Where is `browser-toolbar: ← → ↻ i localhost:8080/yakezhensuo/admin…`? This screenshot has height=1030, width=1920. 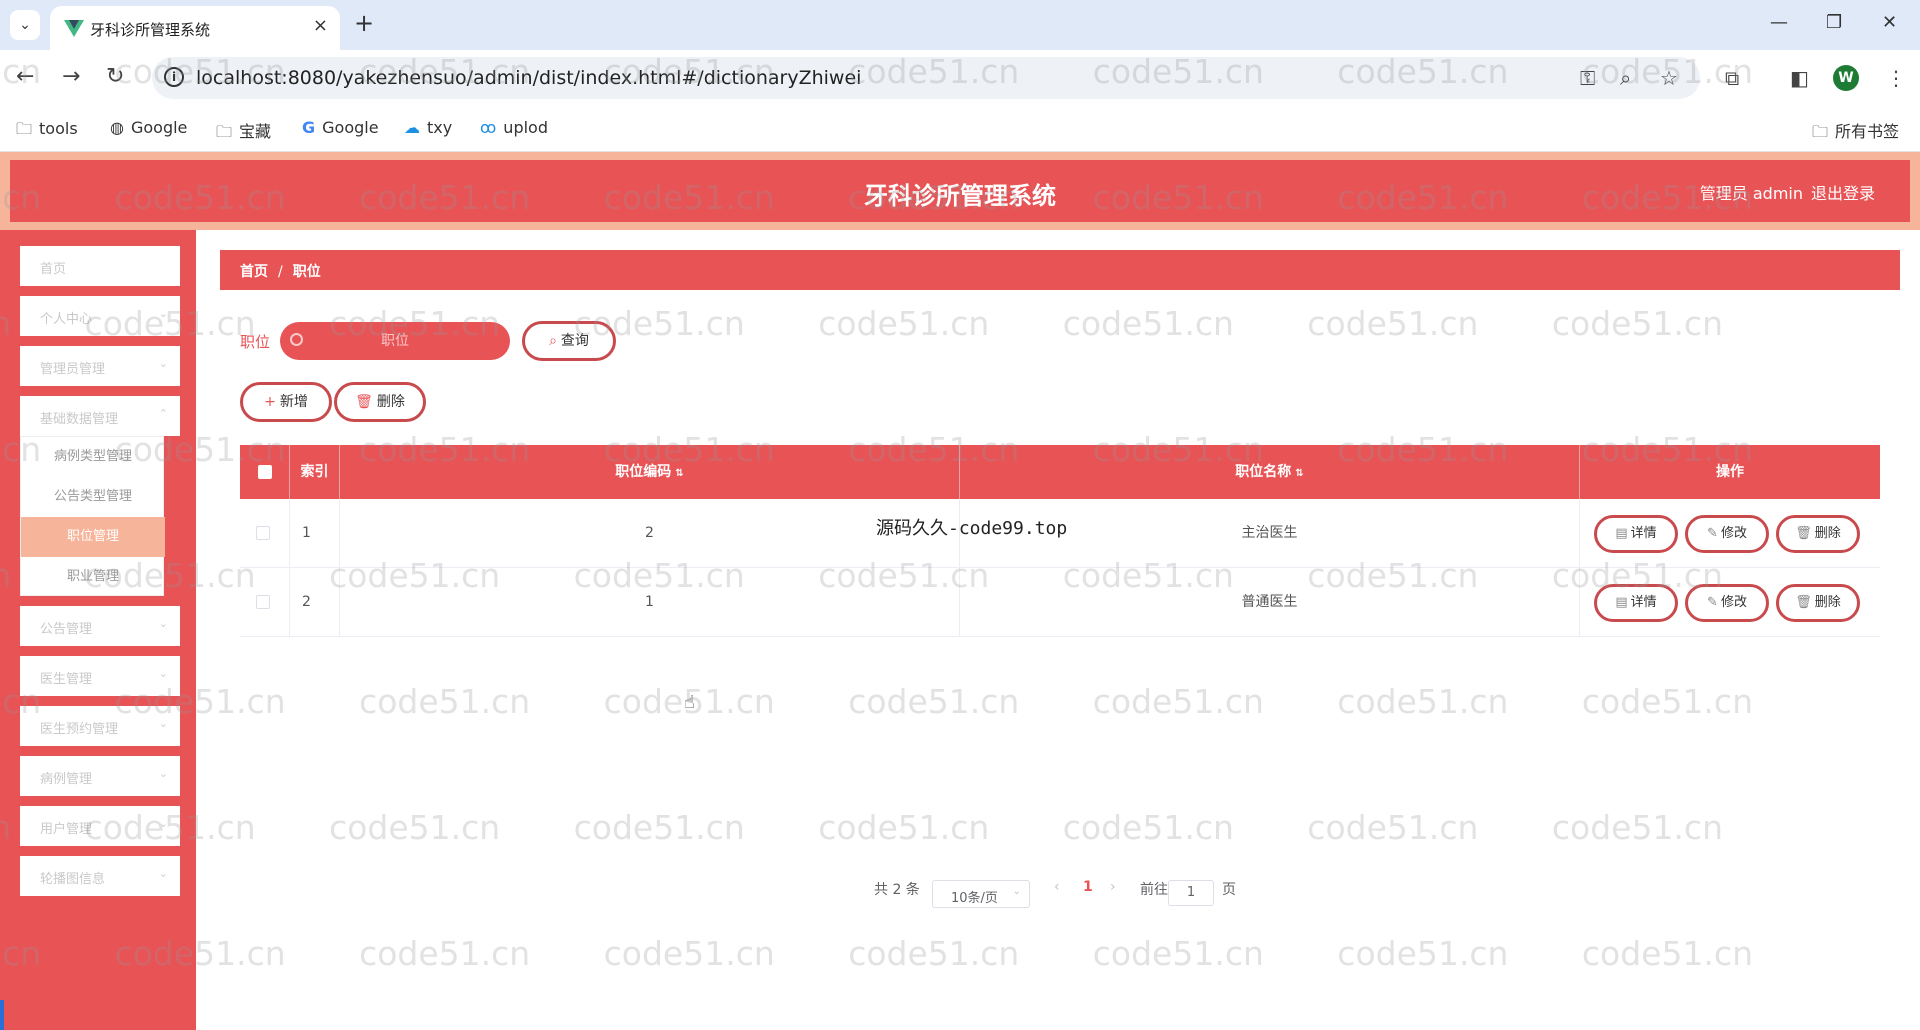 browser-toolbar: ← → ↻ i localhost:8080/yakezhensuo/admin… is located at coordinates (960, 78).